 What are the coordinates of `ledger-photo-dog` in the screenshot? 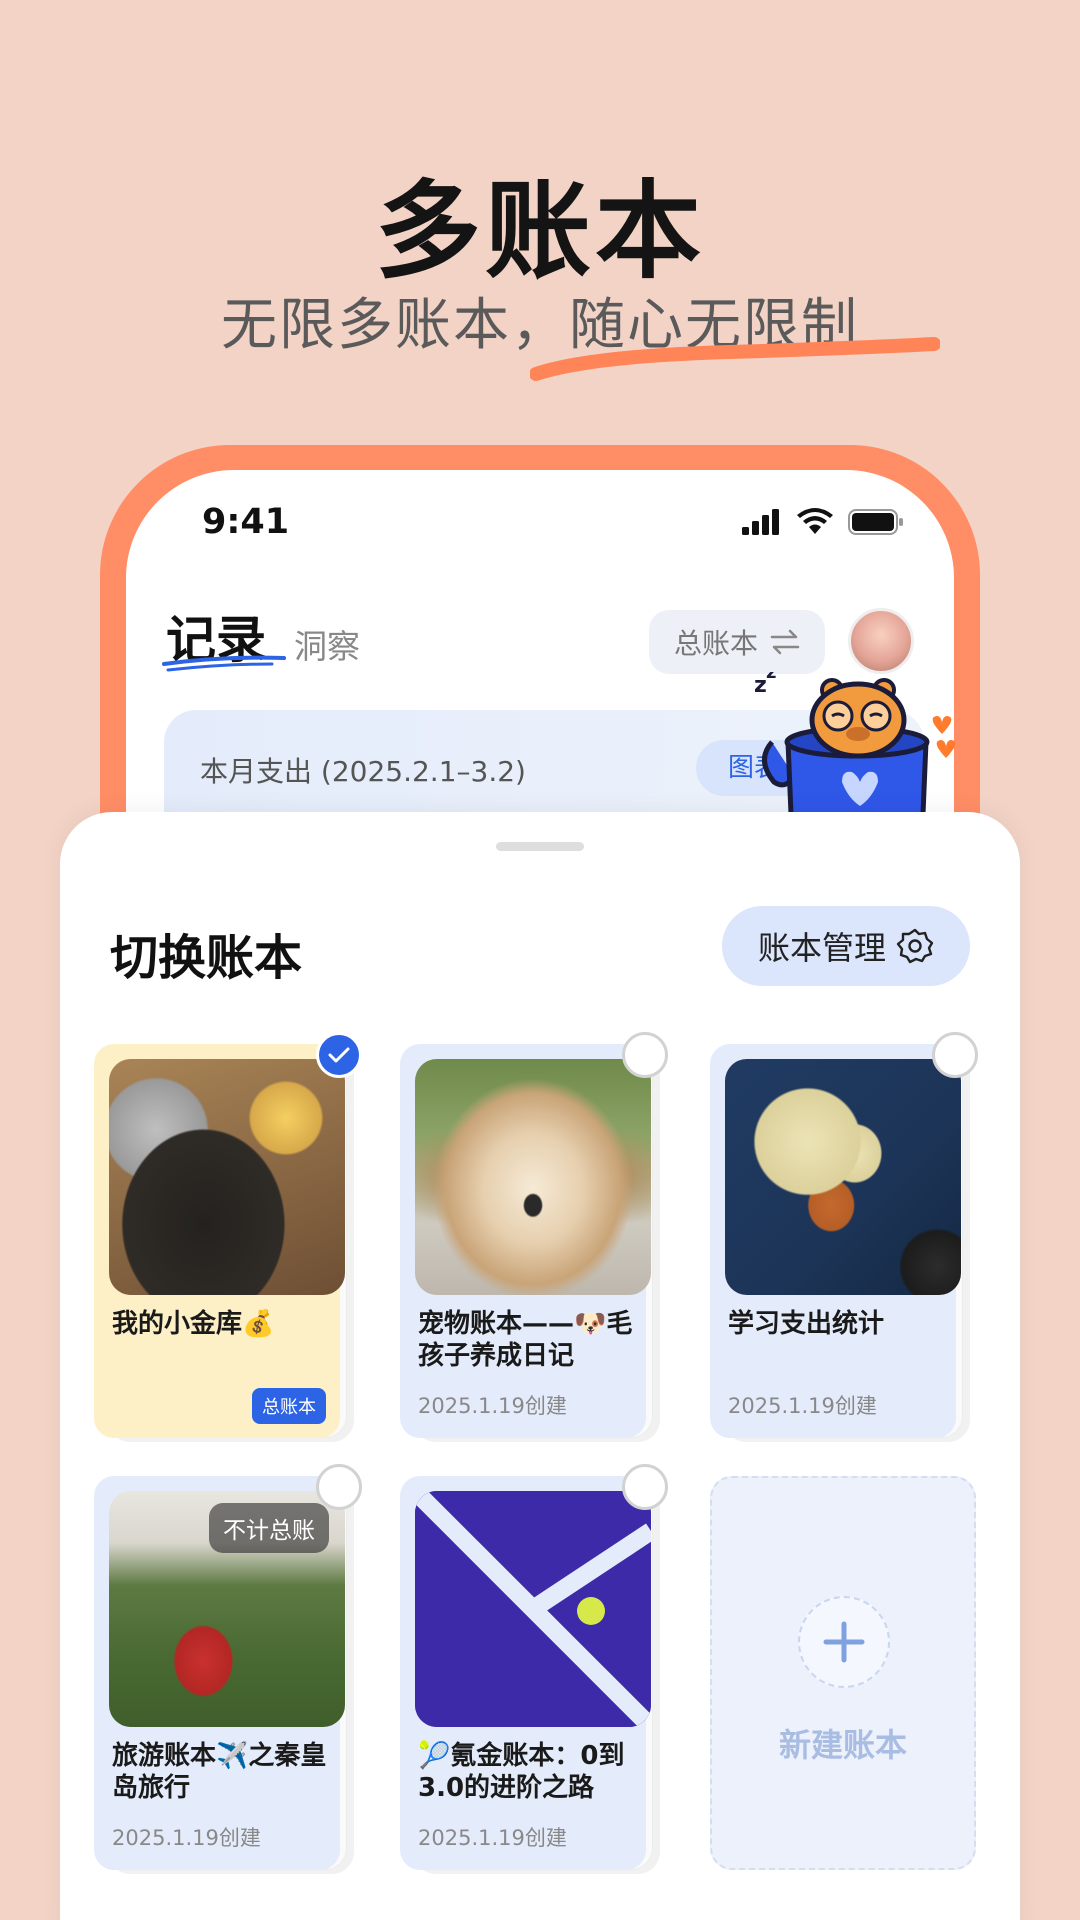 It's located at (533, 1177).